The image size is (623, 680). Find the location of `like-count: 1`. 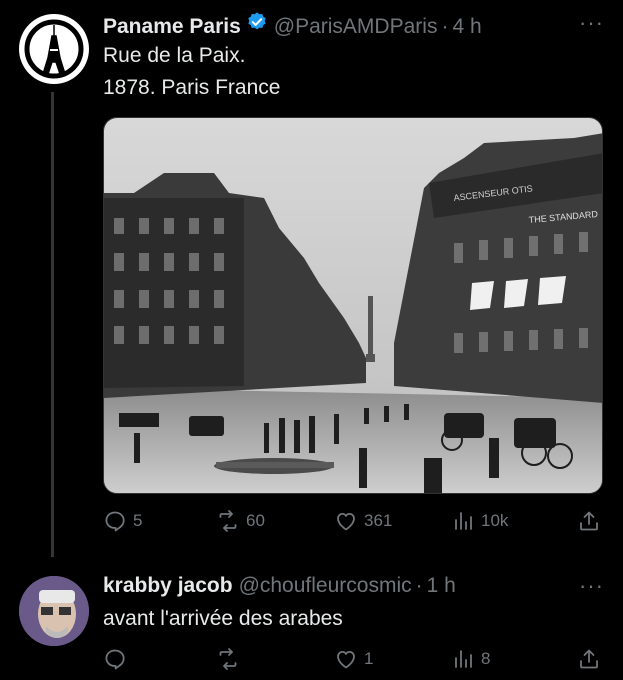

like-count: 1 is located at coordinates (369, 658).